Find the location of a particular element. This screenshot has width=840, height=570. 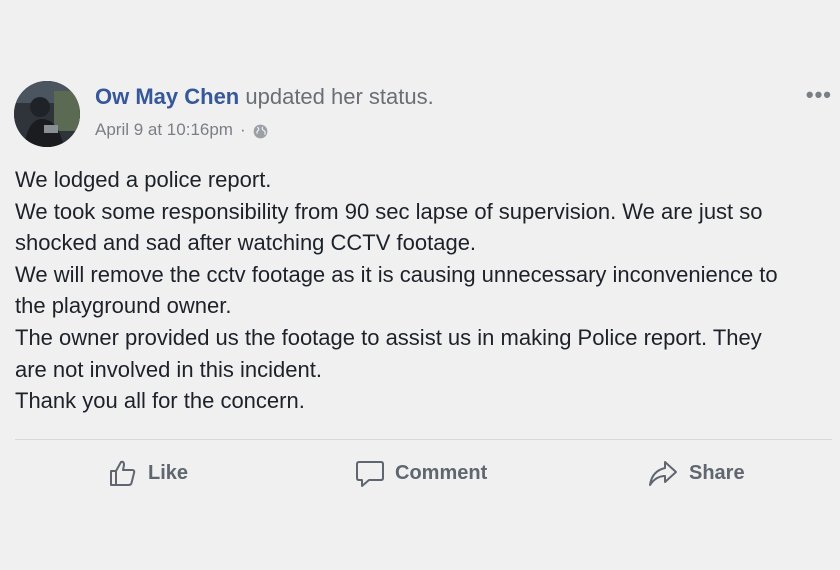

post-header: Ow May Chen updated her status. is located at coordinates (264, 97).